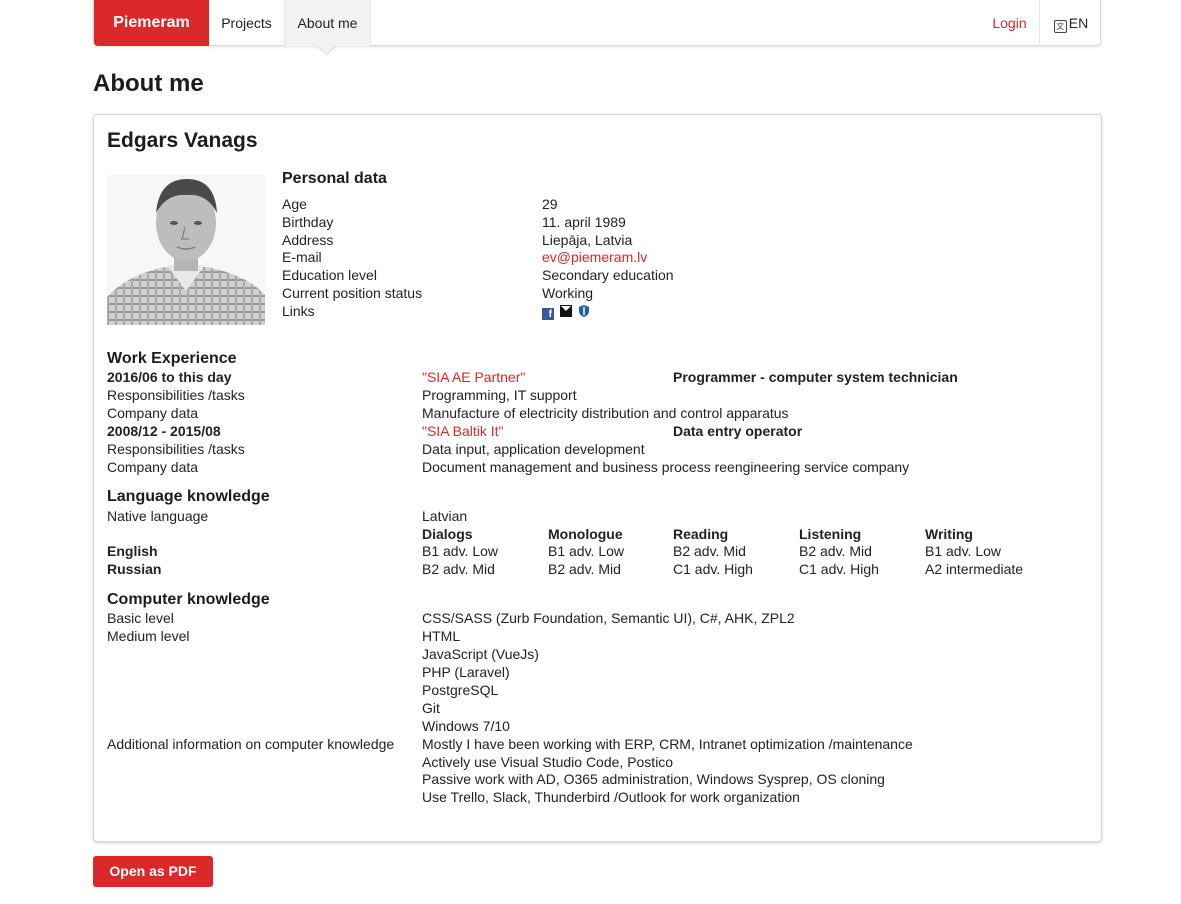  What do you see at coordinates (466, 672) in the screenshot?
I see `medium-skill: PHP (Laravel)` at bounding box center [466, 672].